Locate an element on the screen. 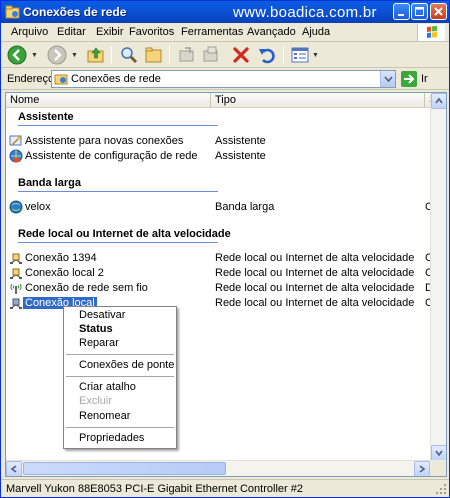 This screenshot has height=498, width=450. copy-to-icon is located at coordinates (211, 55).